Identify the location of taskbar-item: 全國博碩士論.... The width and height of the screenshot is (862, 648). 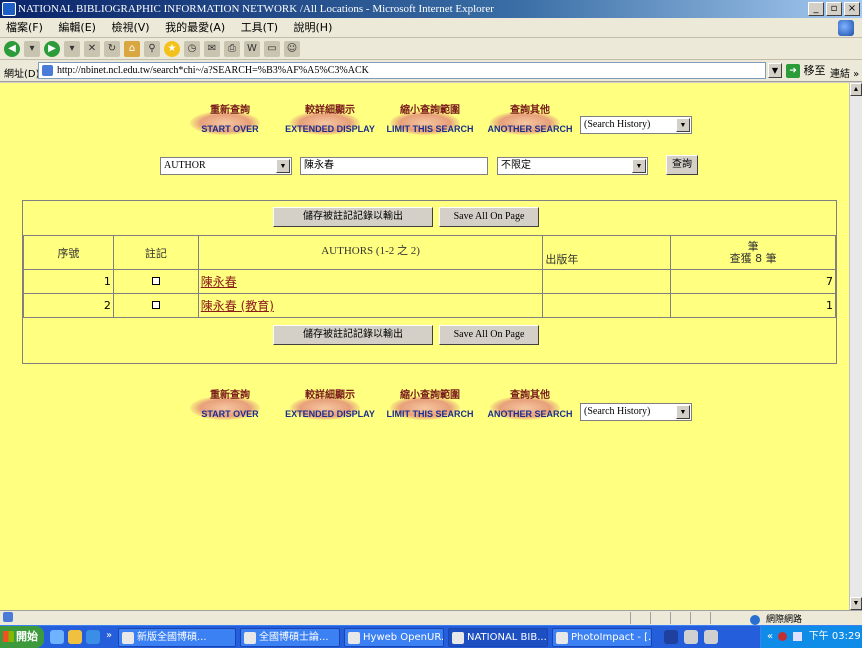
(290, 637).